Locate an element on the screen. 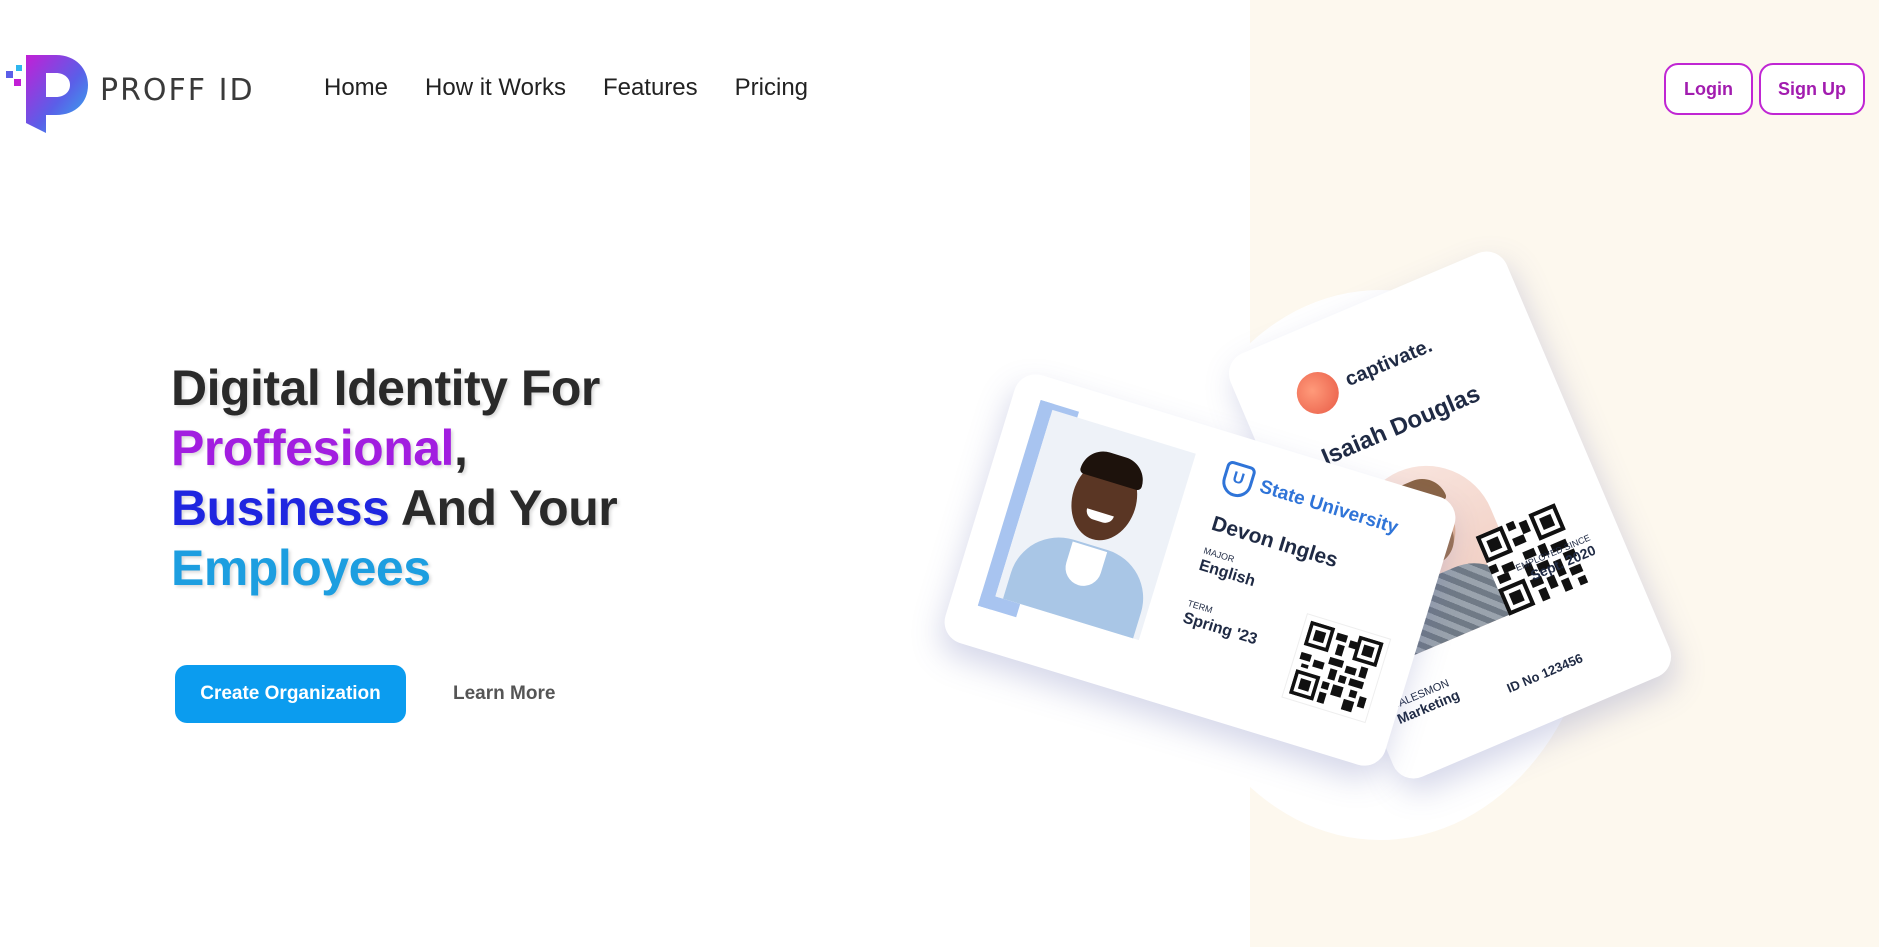 This screenshot has height=947, width=1879. create-organization-button: Create Organization is located at coordinates (290, 694).